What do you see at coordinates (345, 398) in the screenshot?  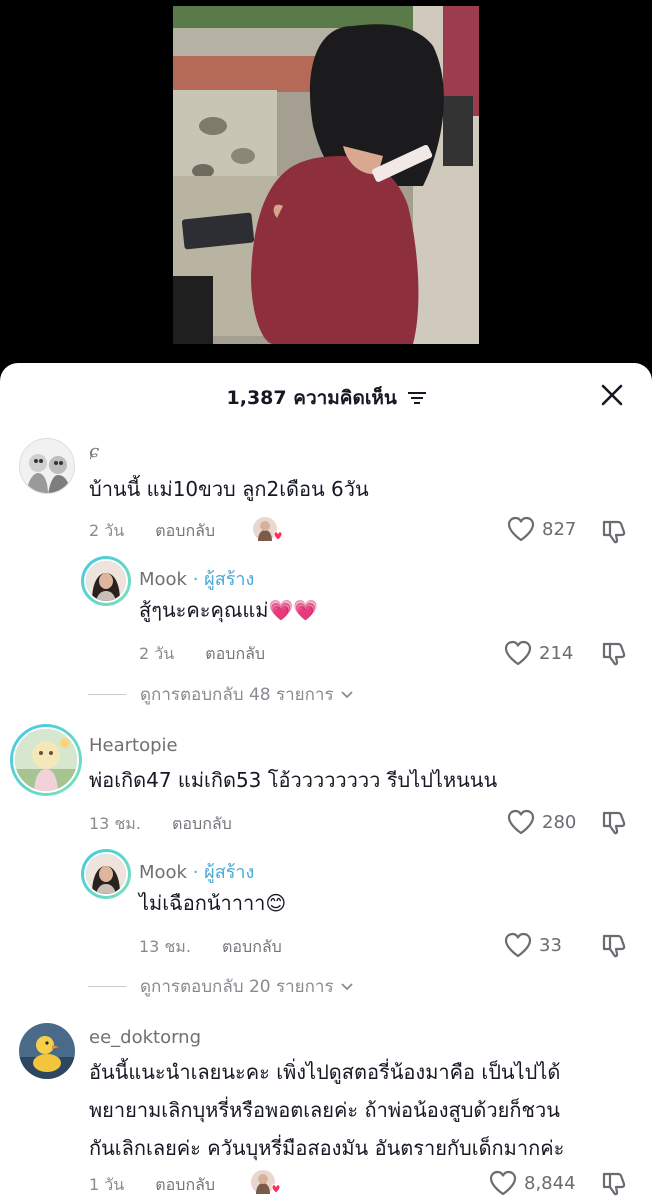 I see `comments-word: ความคิดเห็น` at bounding box center [345, 398].